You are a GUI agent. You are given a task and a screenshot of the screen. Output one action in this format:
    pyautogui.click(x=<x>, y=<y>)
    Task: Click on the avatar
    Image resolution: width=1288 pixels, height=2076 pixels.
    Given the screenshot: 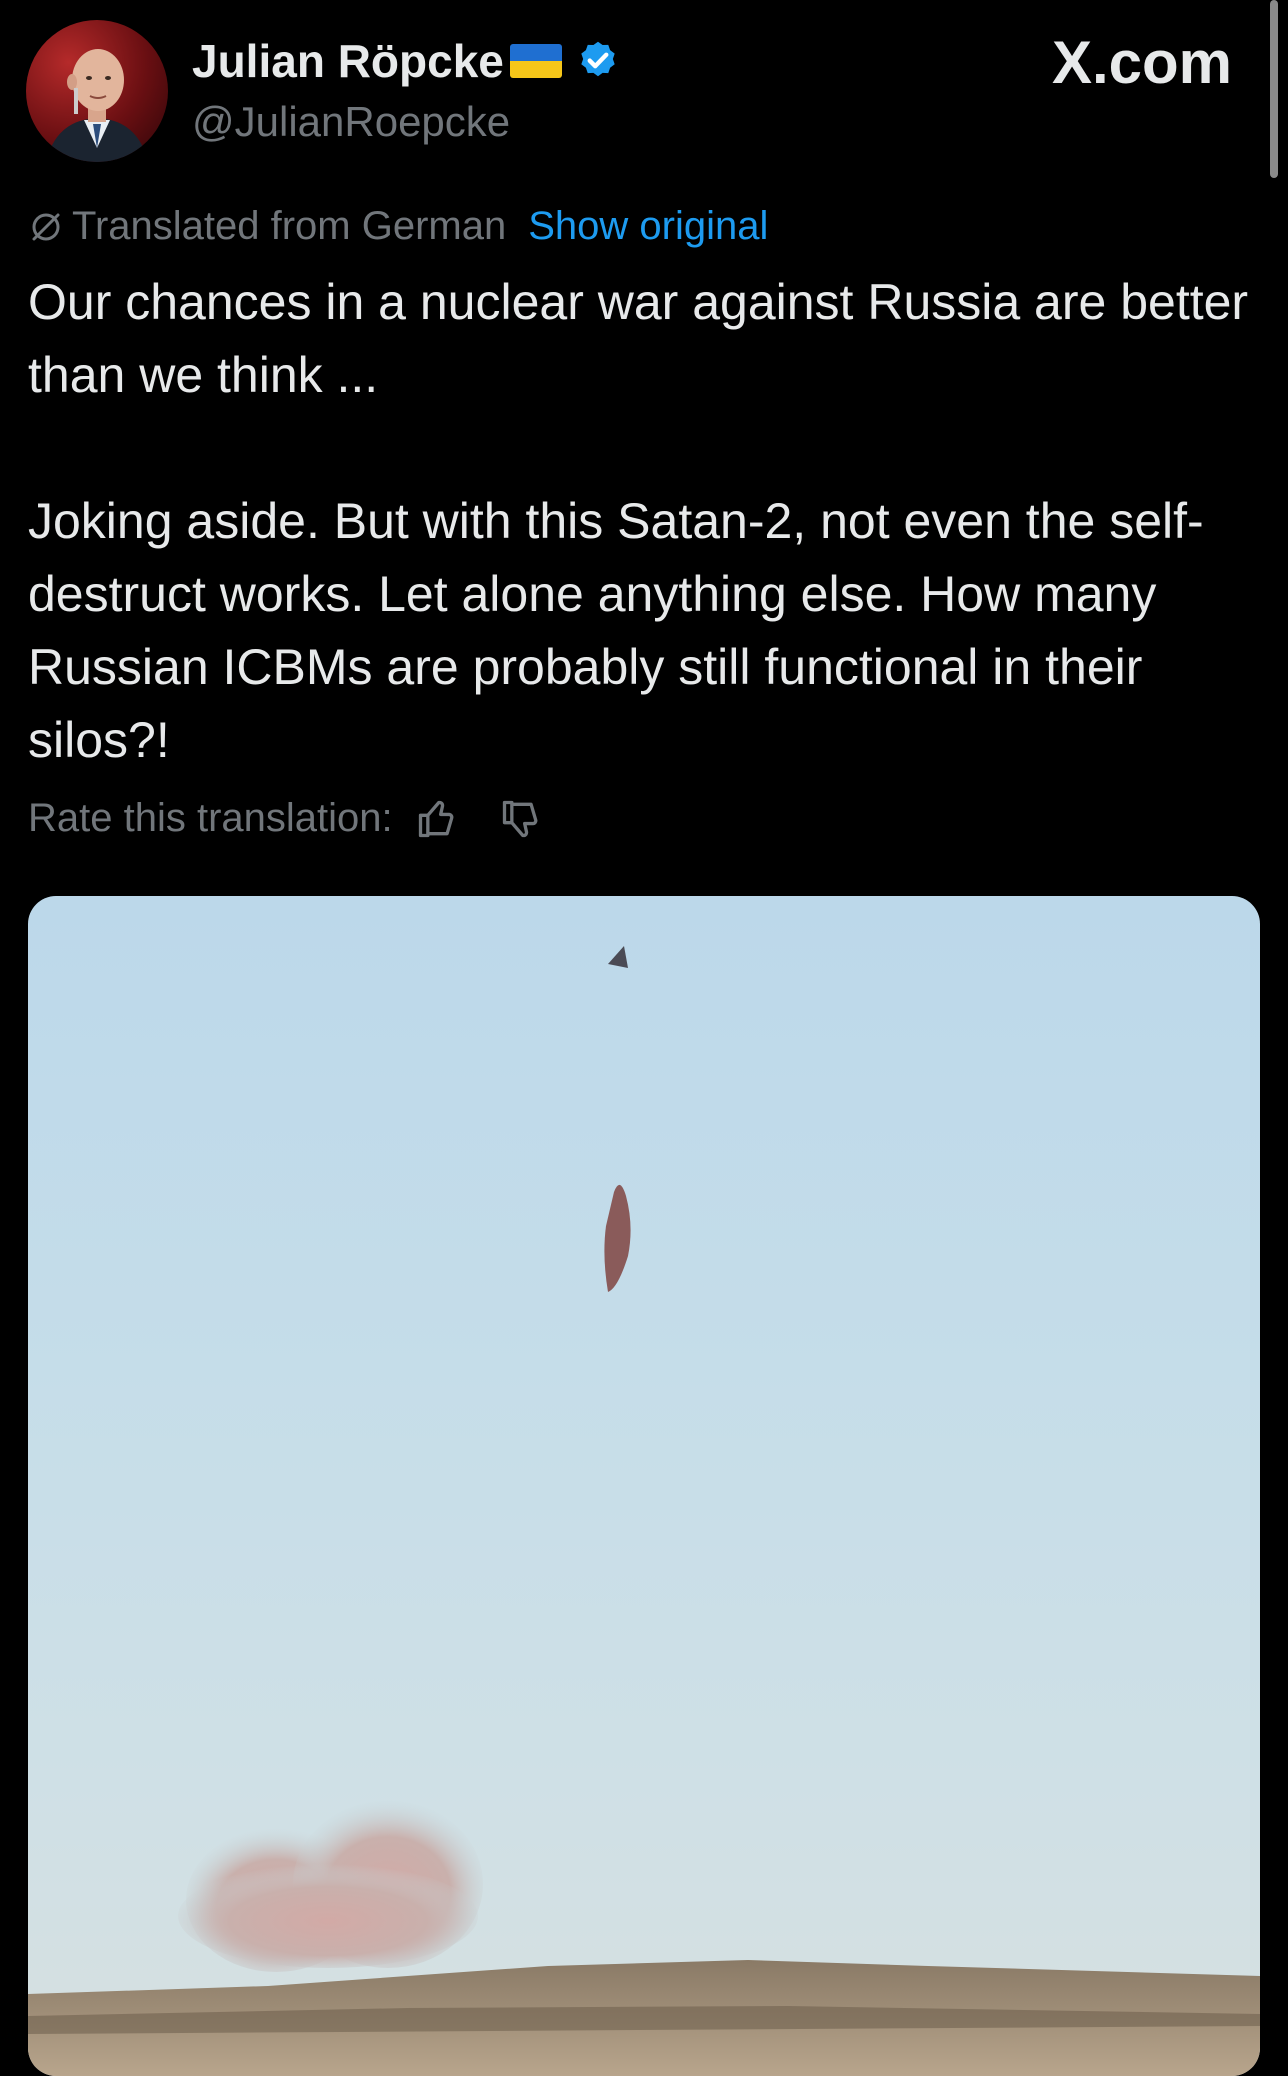 What is the action you would take?
    pyautogui.click(x=97, y=91)
    